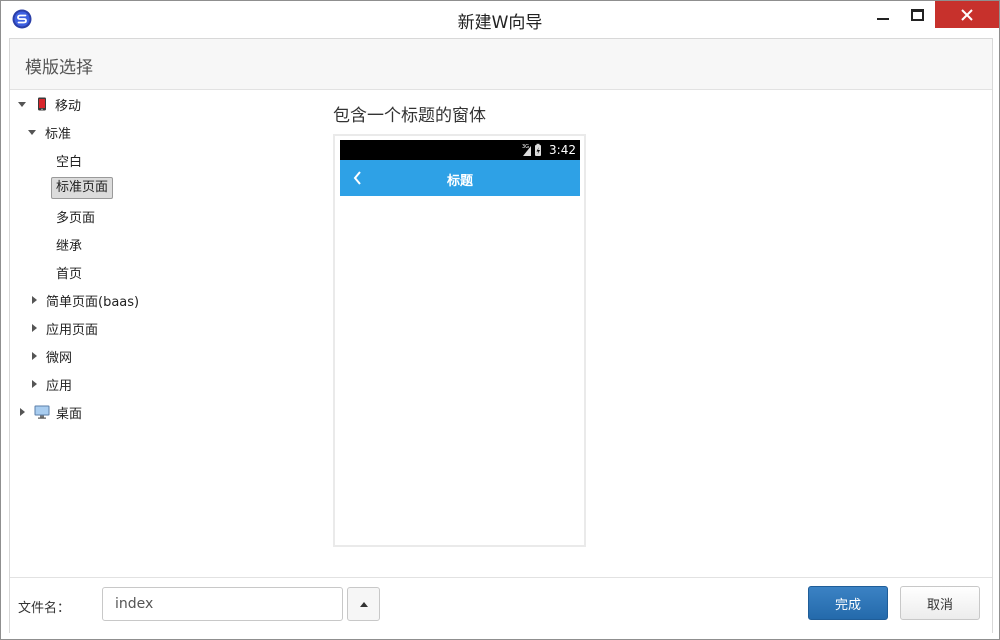 Image resolution: width=1000 pixels, height=640 pixels. I want to click on tree-node-label: 标准页面, so click(82, 187).